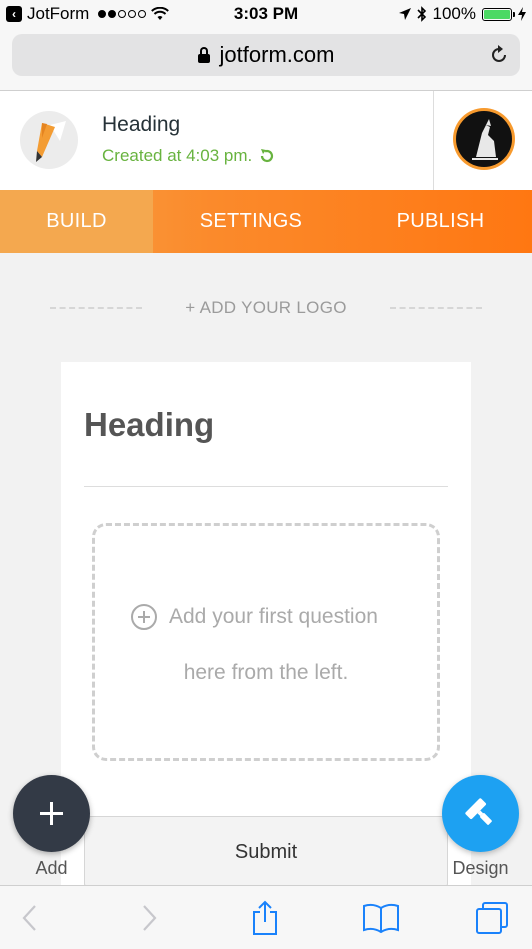 This screenshot has width=532, height=949. I want to click on bookmarks-icon, so click(381, 918).